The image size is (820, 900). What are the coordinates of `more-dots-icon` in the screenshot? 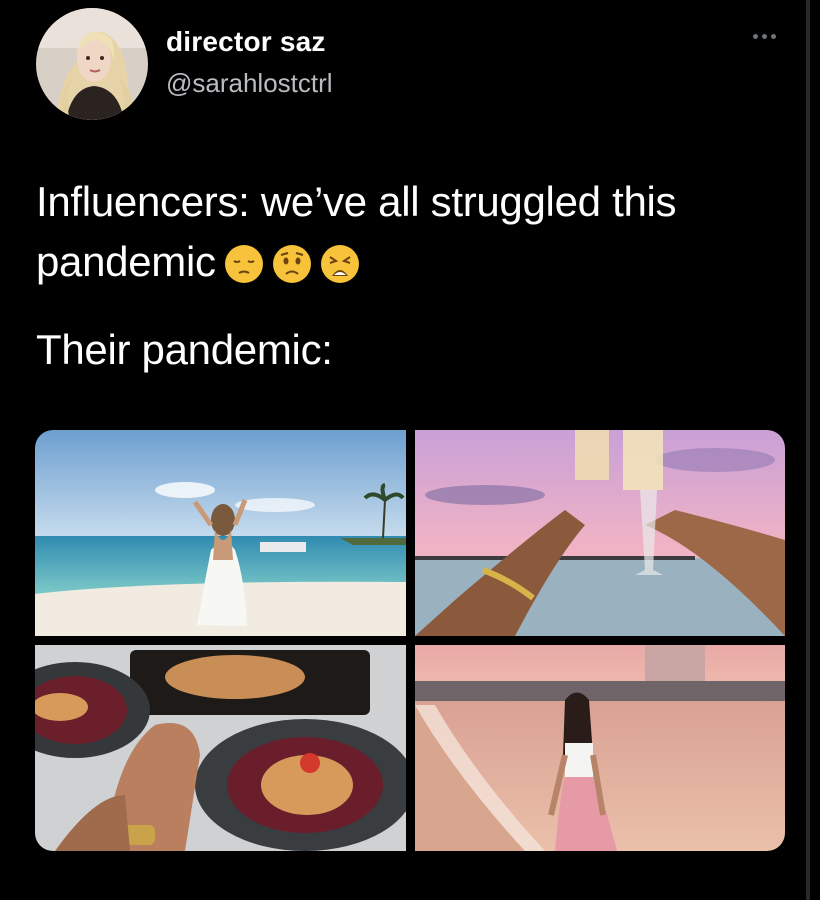 It's located at (764, 36).